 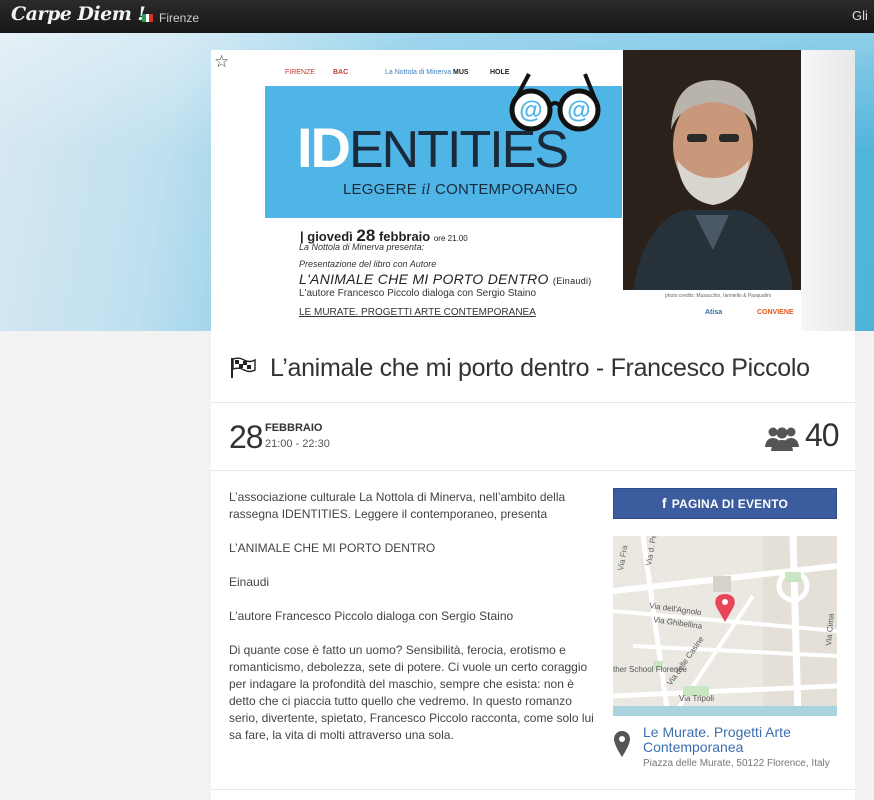 What do you see at coordinates (738, 740) in the screenshot?
I see `venue-name-link: Le Murate. Progetti Arte Contemporanea` at bounding box center [738, 740].